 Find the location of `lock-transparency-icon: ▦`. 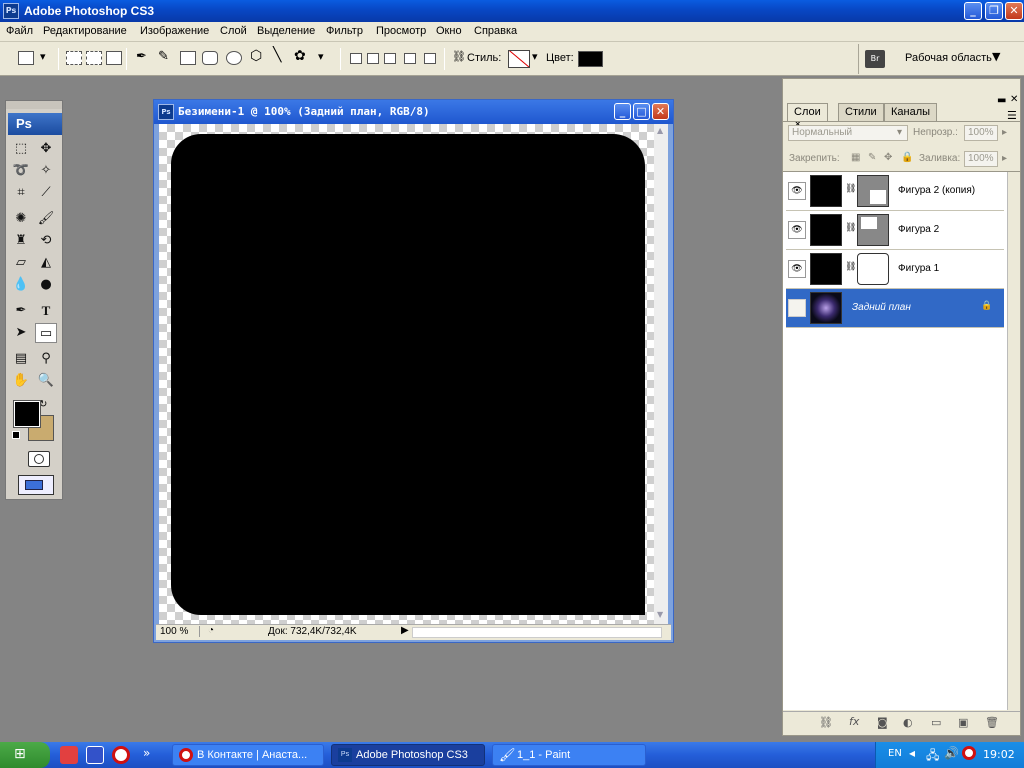

lock-transparency-icon: ▦ is located at coordinates (855, 157).